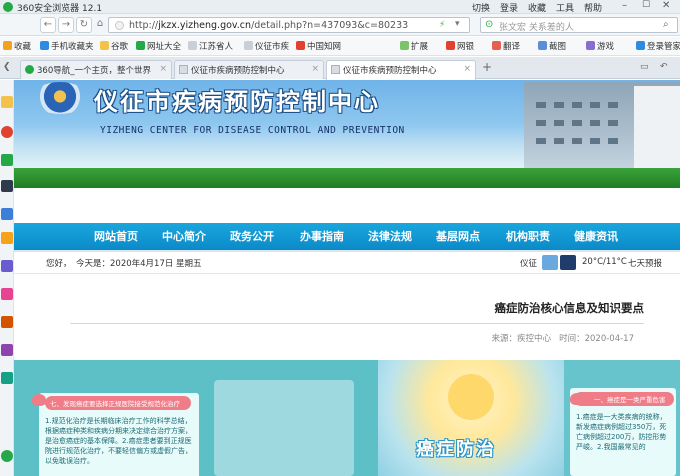 This screenshot has height=476, width=680. What do you see at coordinates (60, 98) in the screenshot?
I see `cdc-logo-icon` at bounding box center [60, 98].